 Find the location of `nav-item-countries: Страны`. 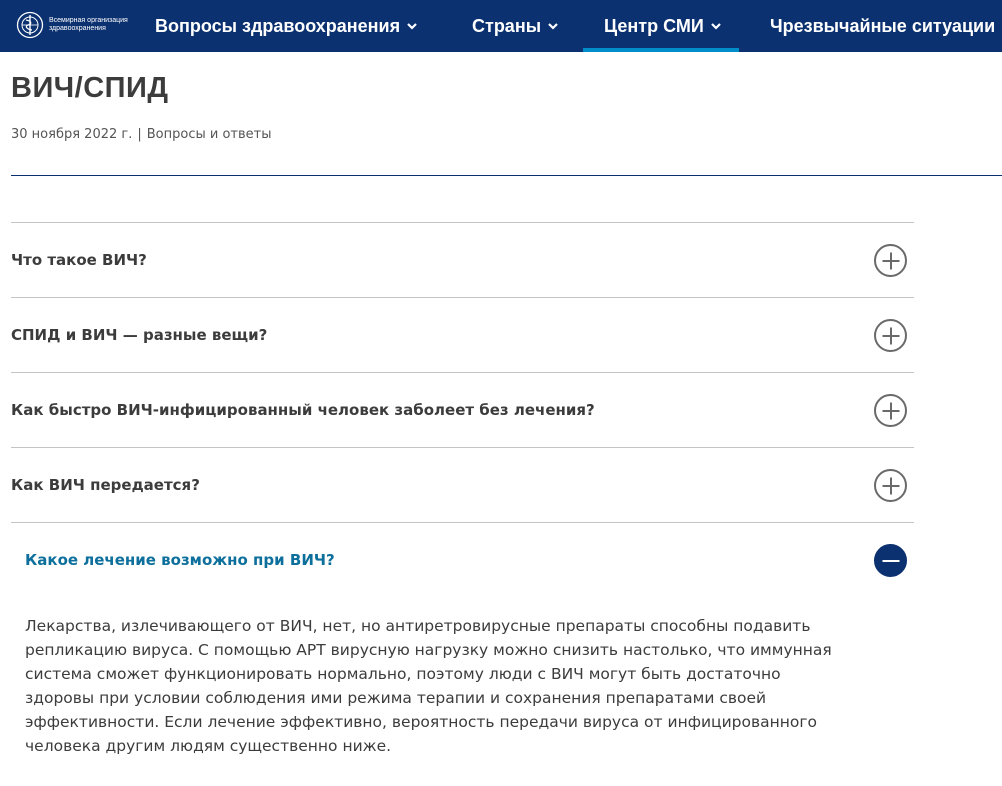

nav-item-countries: Страны is located at coordinates (515, 26).